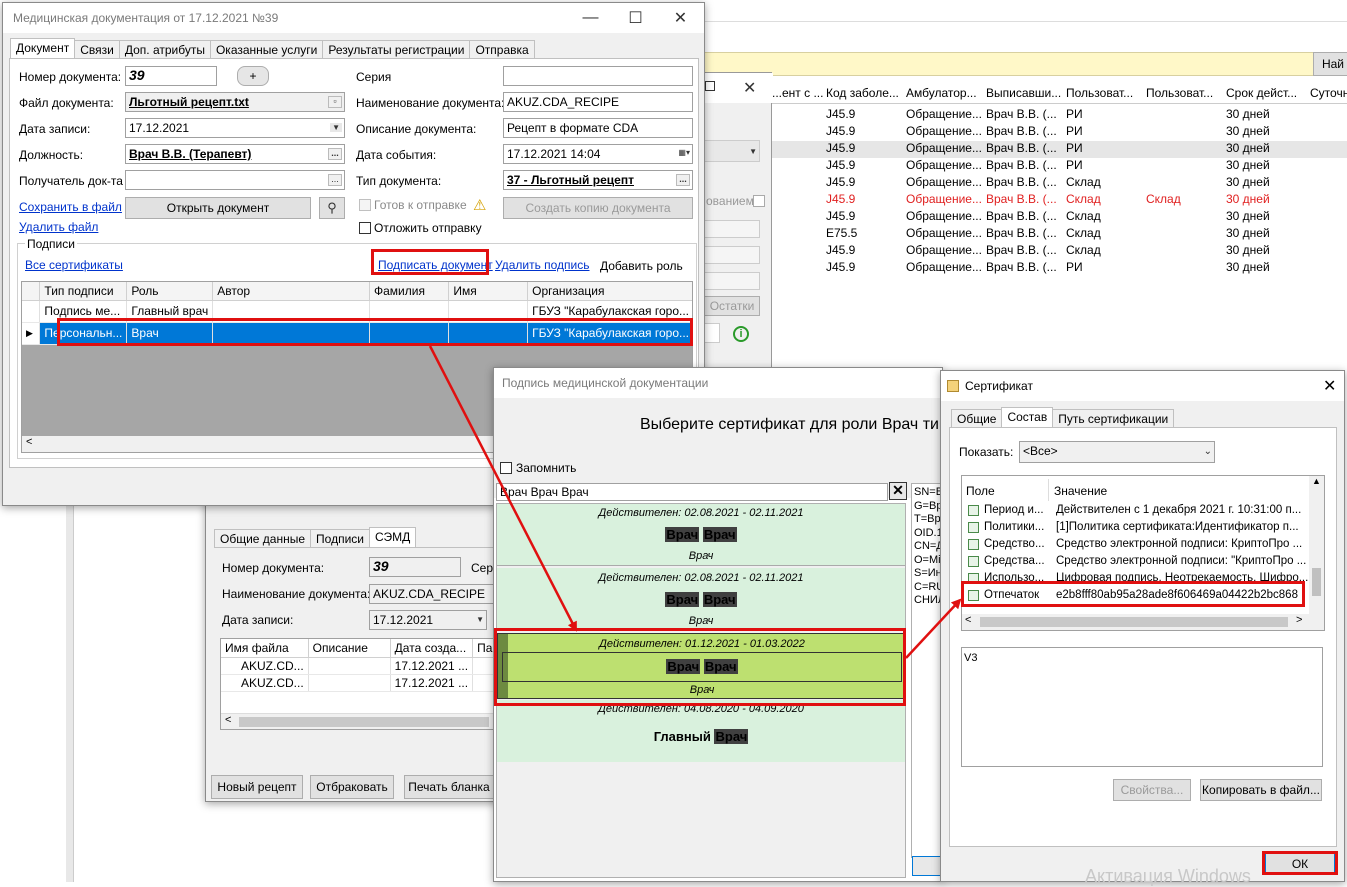 The height and width of the screenshot is (887, 1347). I want to click on annotation-arrows, so click(695, 502).